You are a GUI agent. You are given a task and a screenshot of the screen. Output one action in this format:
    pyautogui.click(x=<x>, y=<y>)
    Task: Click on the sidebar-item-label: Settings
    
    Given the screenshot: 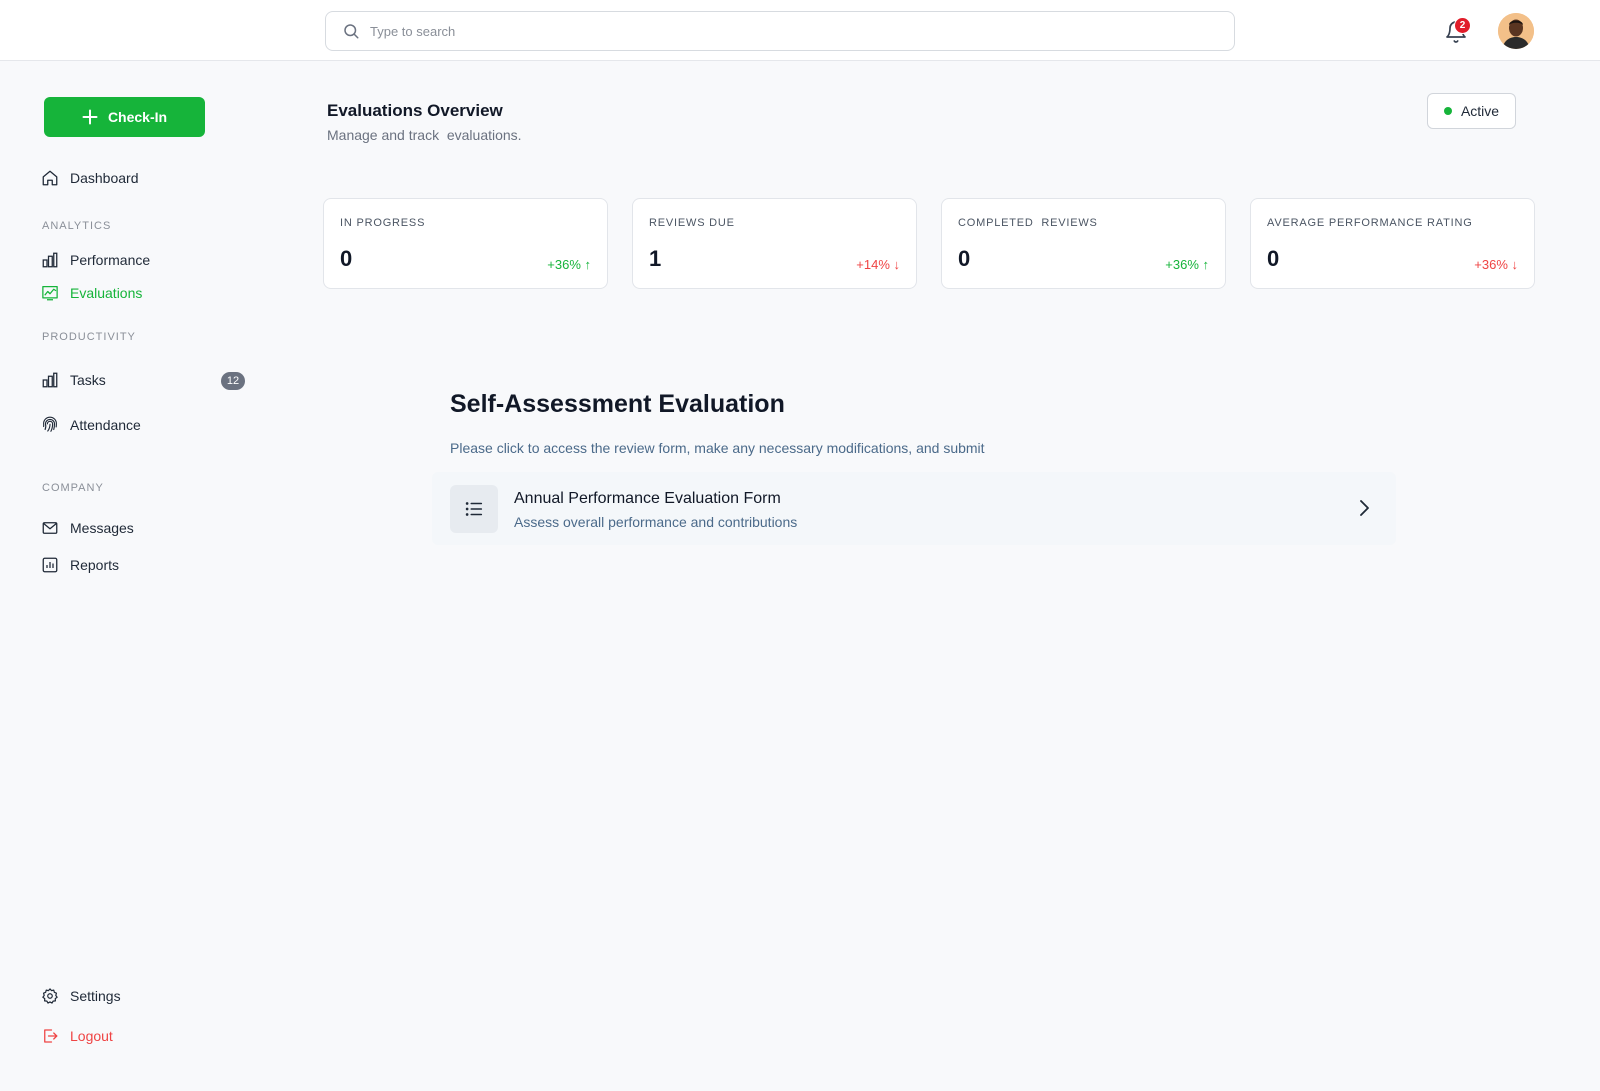 What is the action you would take?
    pyautogui.click(x=95, y=996)
    